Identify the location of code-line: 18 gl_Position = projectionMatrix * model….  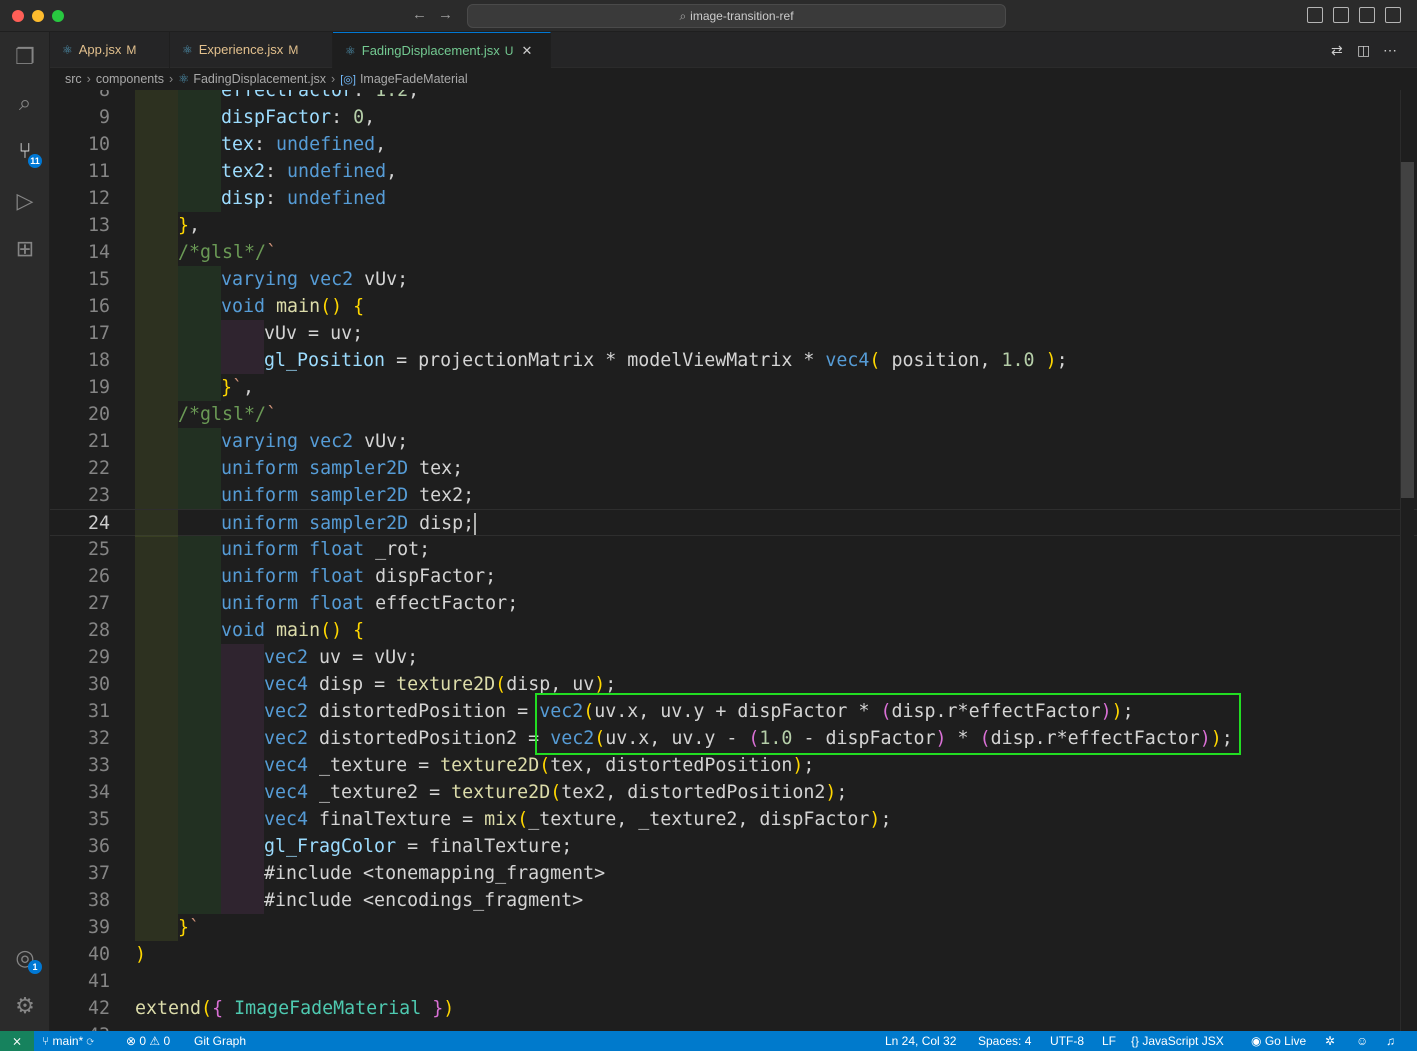
(733, 360).